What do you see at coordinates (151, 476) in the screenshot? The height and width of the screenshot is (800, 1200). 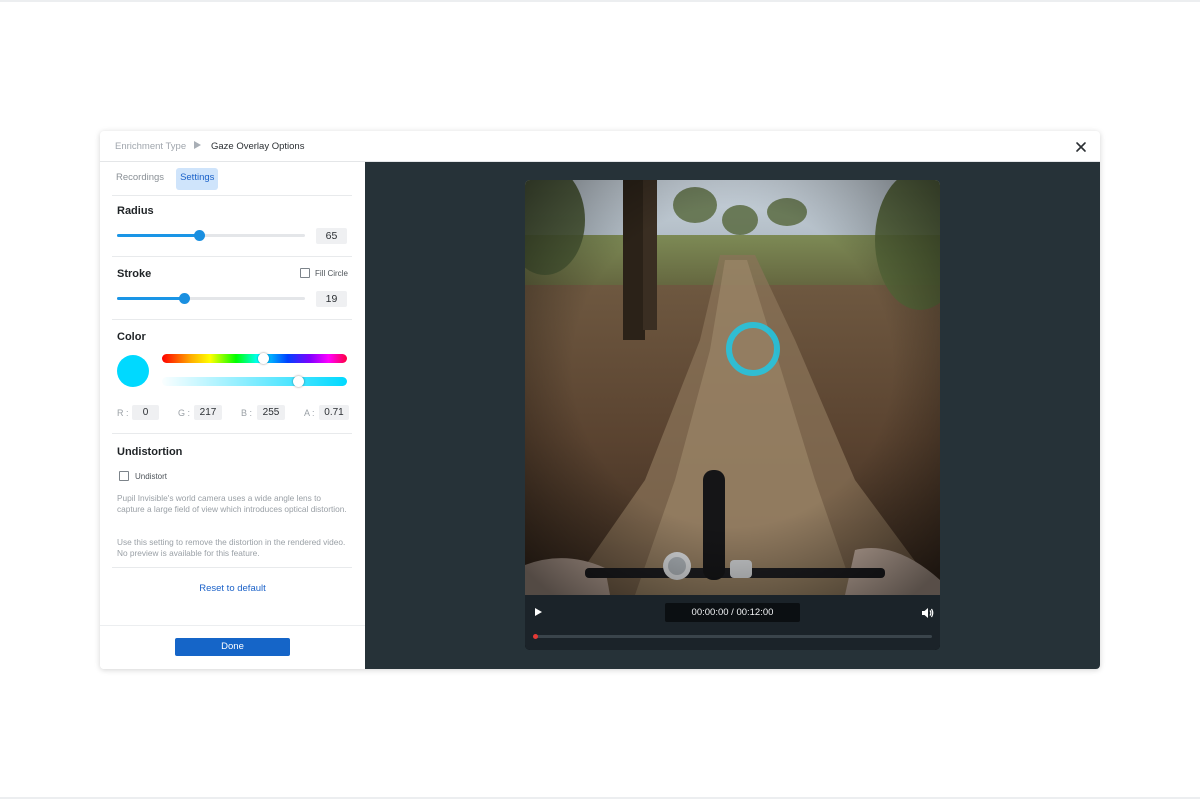 I see `undistort-label: Undistort` at bounding box center [151, 476].